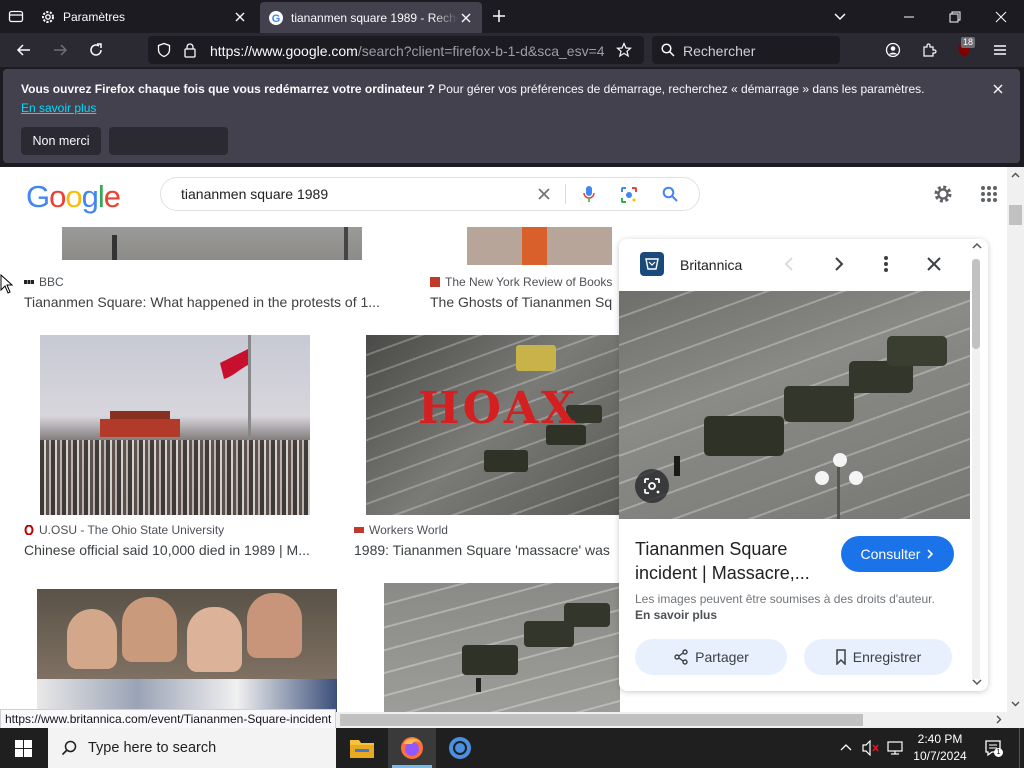  What do you see at coordinates (993, 748) in the screenshot?
I see `notification-center-icon: 1` at bounding box center [993, 748].